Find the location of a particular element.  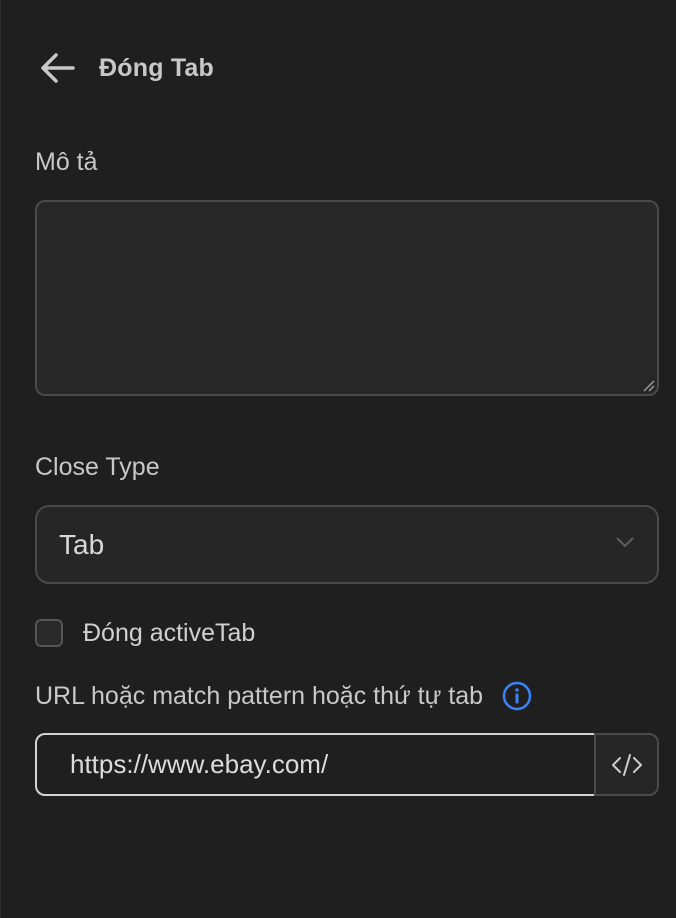

description-label: Mô tả is located at coordinates (66, 162).